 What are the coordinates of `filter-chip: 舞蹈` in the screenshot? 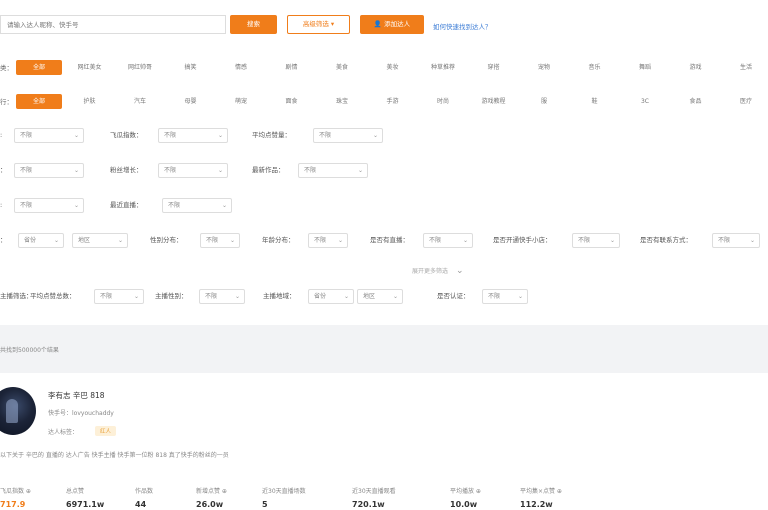 It's located at (645, 67).